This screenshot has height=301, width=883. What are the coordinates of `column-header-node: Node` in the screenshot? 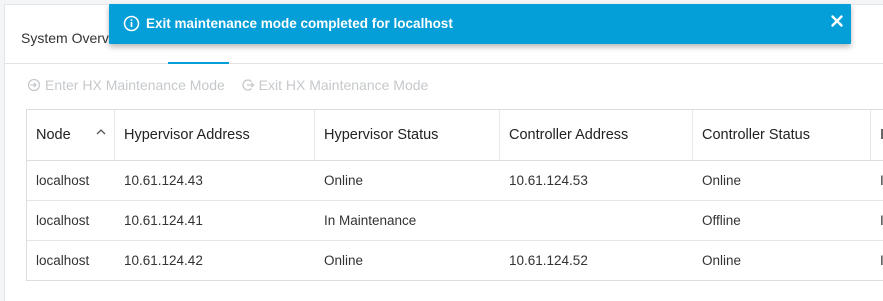 It's located at (71, 135).